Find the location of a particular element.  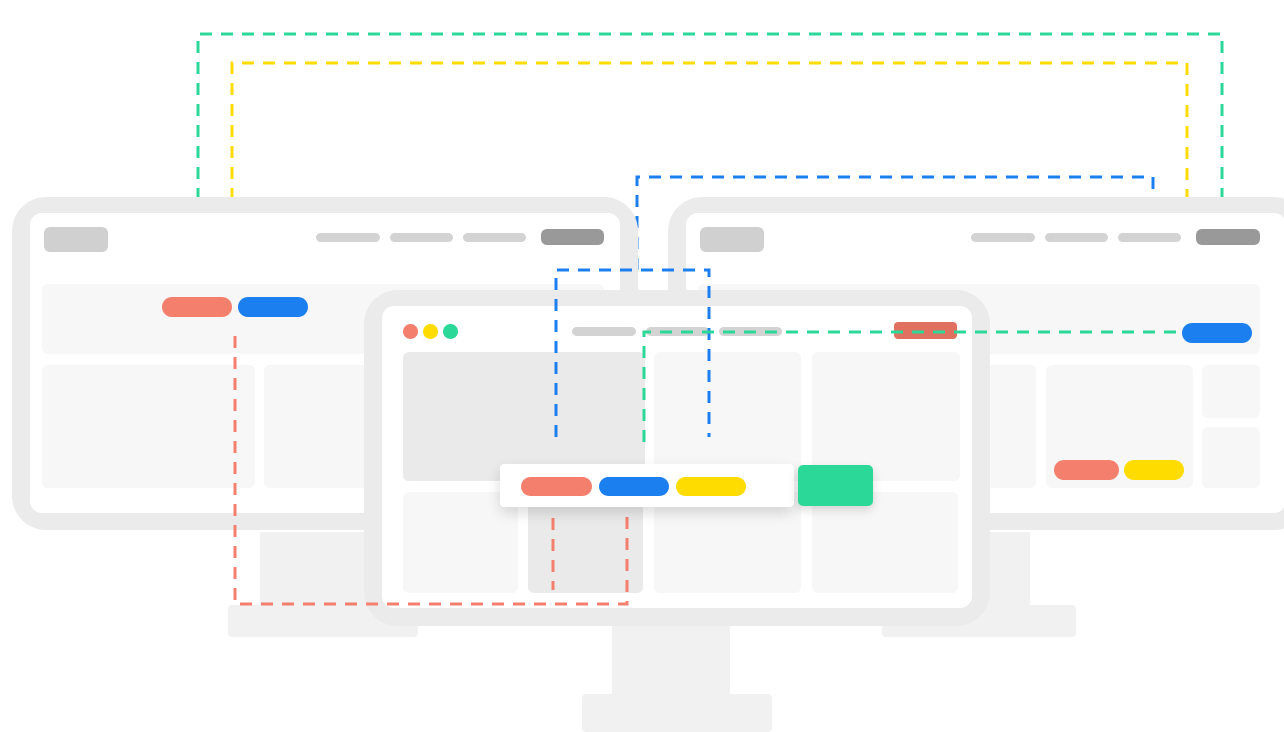

toolbar-yellow-pill is located at coordinates (711, 486).